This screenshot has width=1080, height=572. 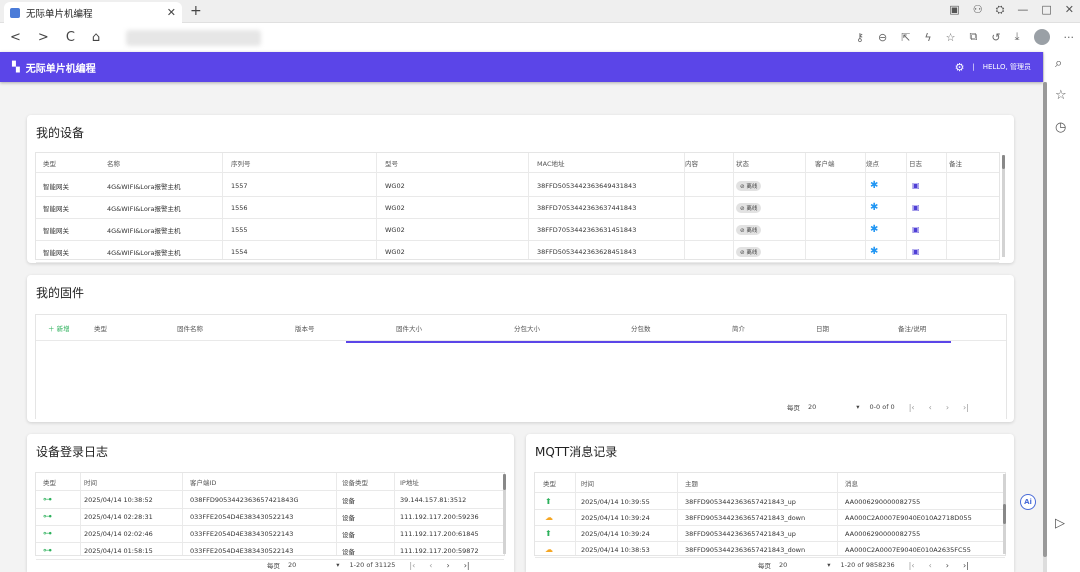 I want to click on column-header: 分包数, so click(x=681, y=327).